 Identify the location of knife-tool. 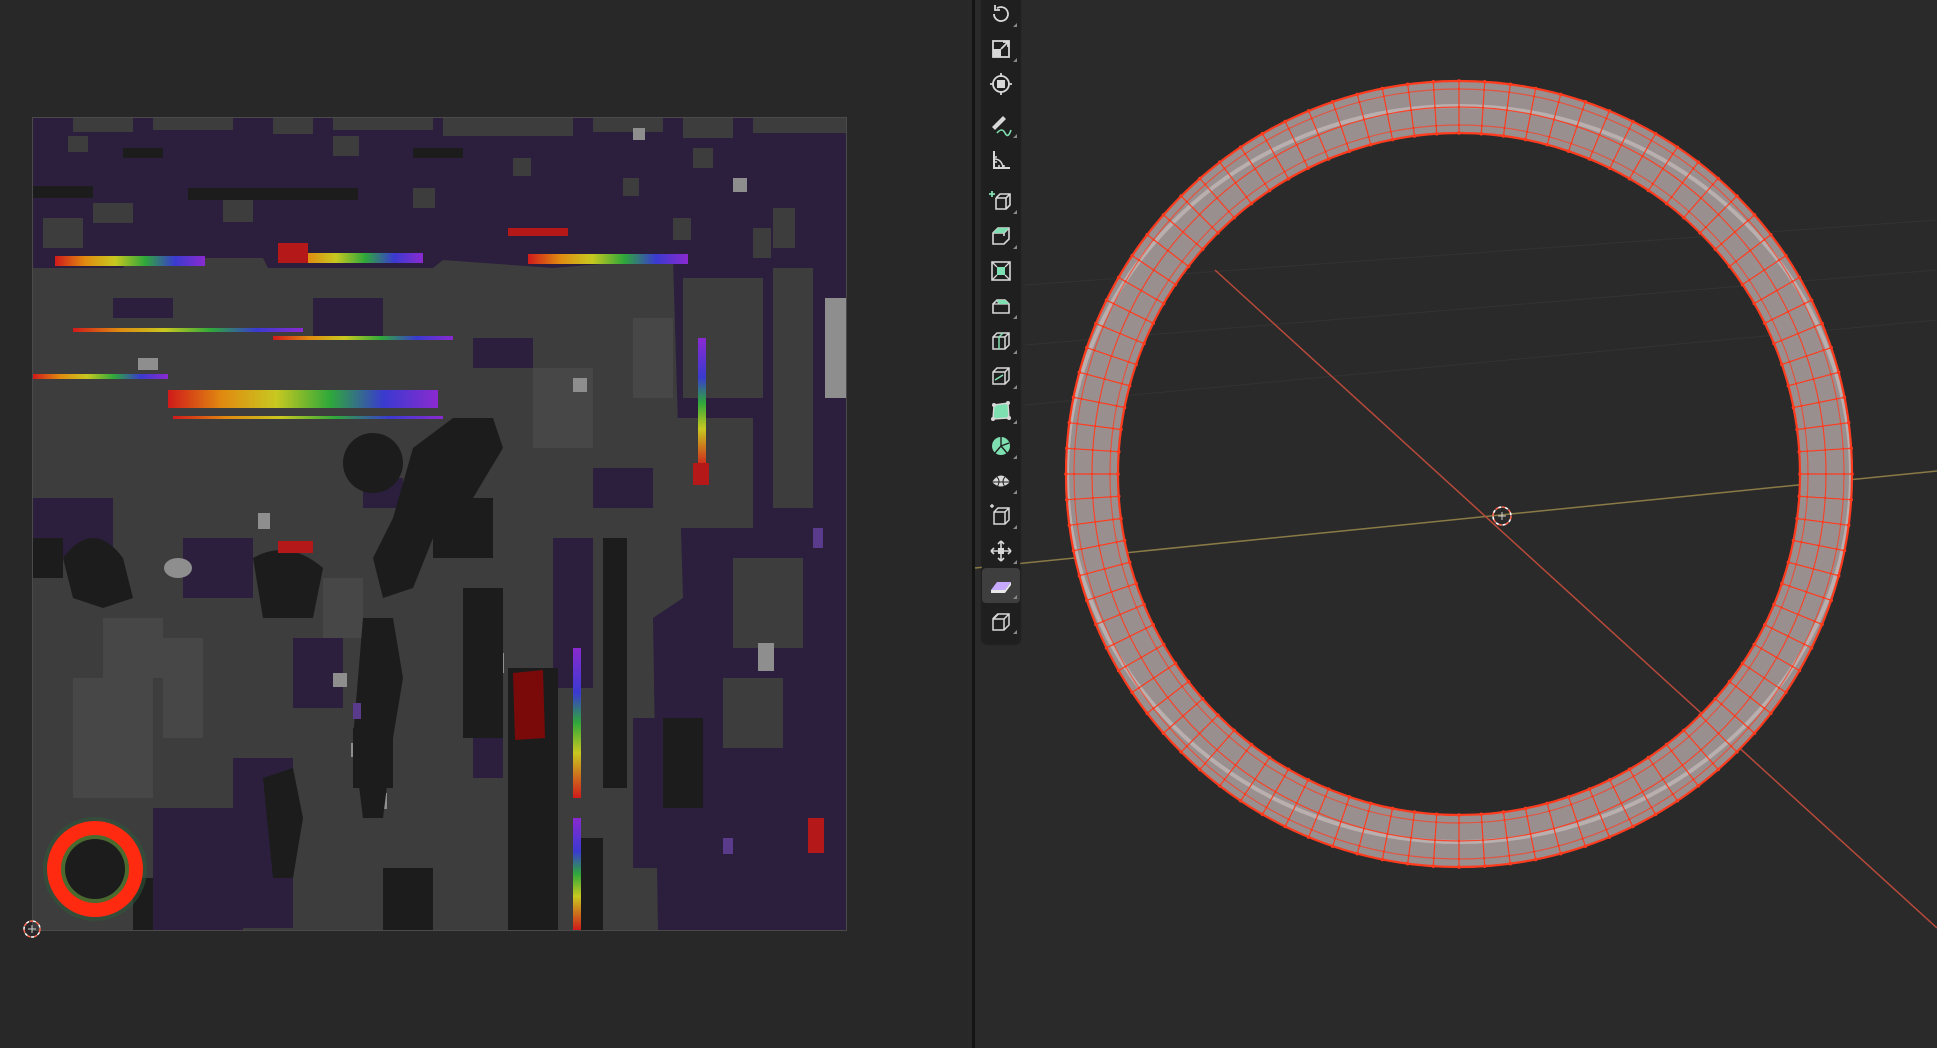
(1001, 375).